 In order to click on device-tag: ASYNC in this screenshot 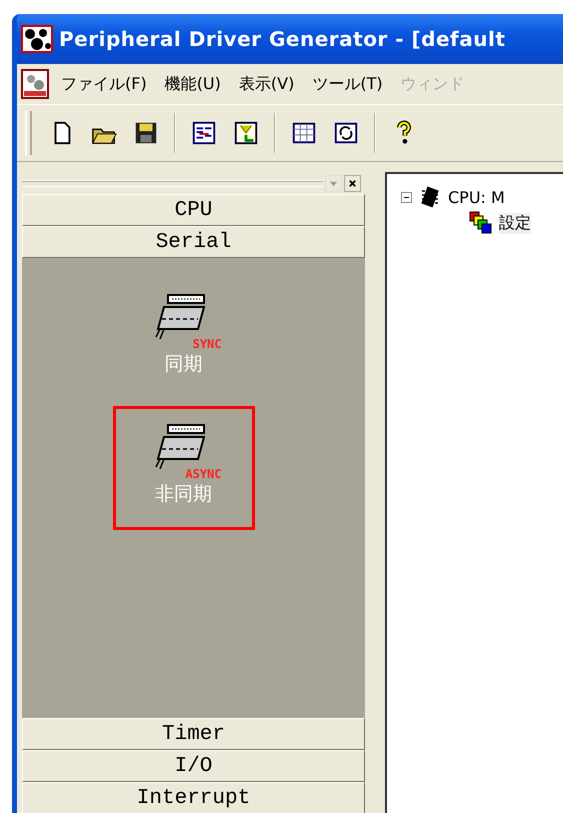, I will do `click(203, 474)`.